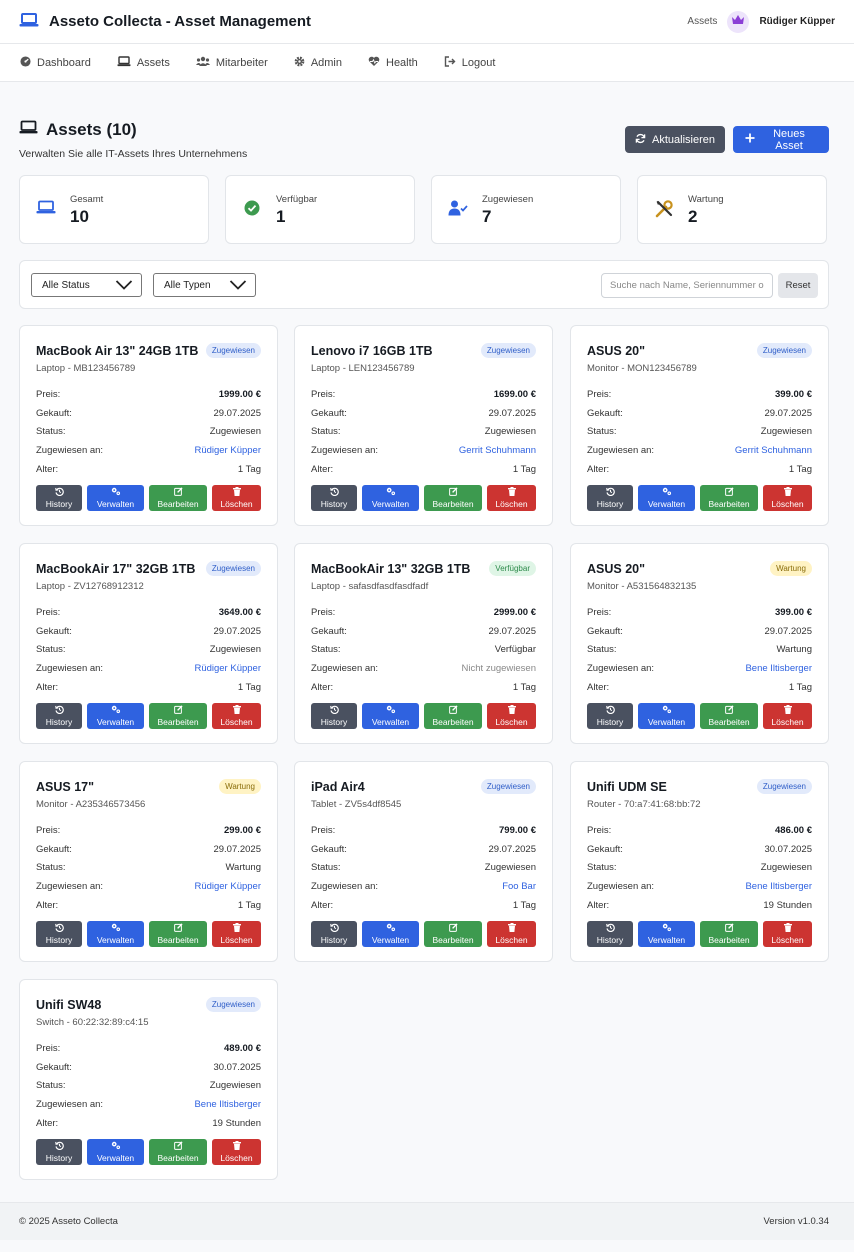 The image size is (854, 1252). What do you see at coordinates (781, 139) in the screenshot?
I see `new-asset-button: Neues Asset` at bounding box center [781, 139].